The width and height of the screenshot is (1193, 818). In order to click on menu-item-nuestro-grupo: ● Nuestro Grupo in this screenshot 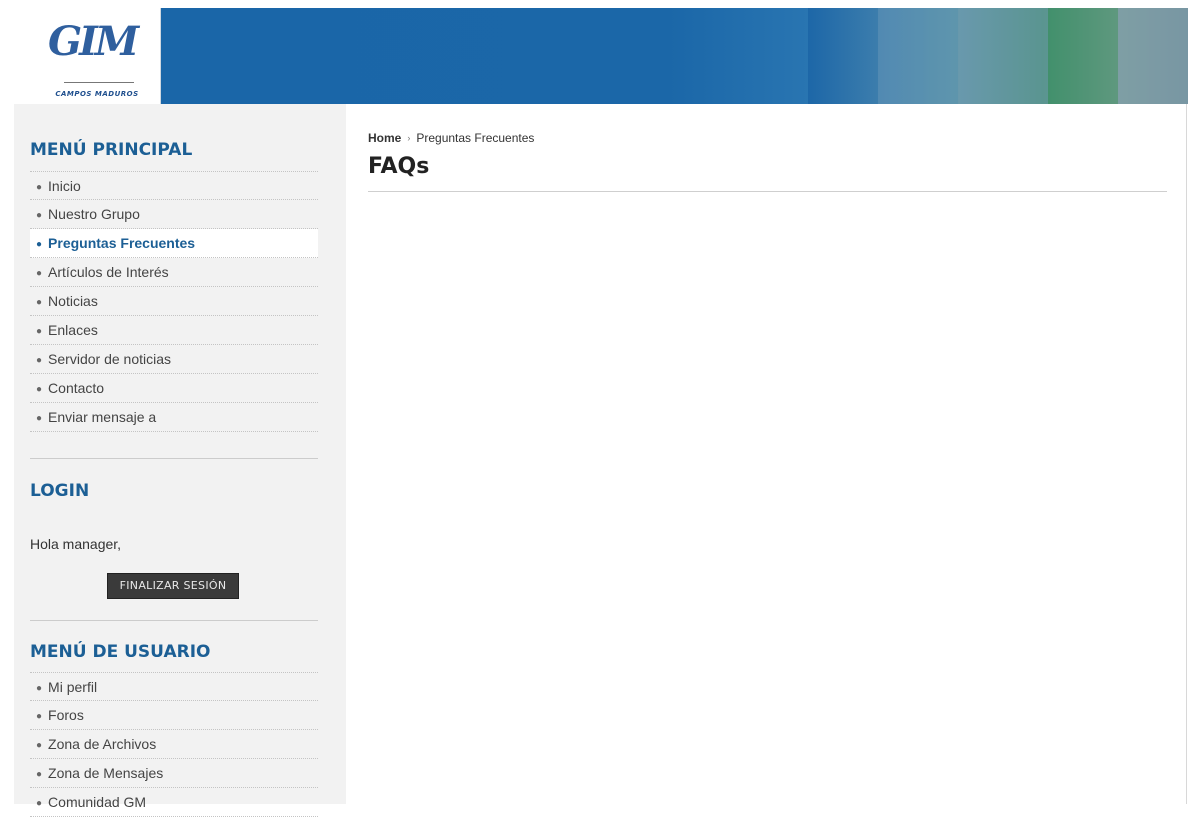, I will do `click(174, 214)`.